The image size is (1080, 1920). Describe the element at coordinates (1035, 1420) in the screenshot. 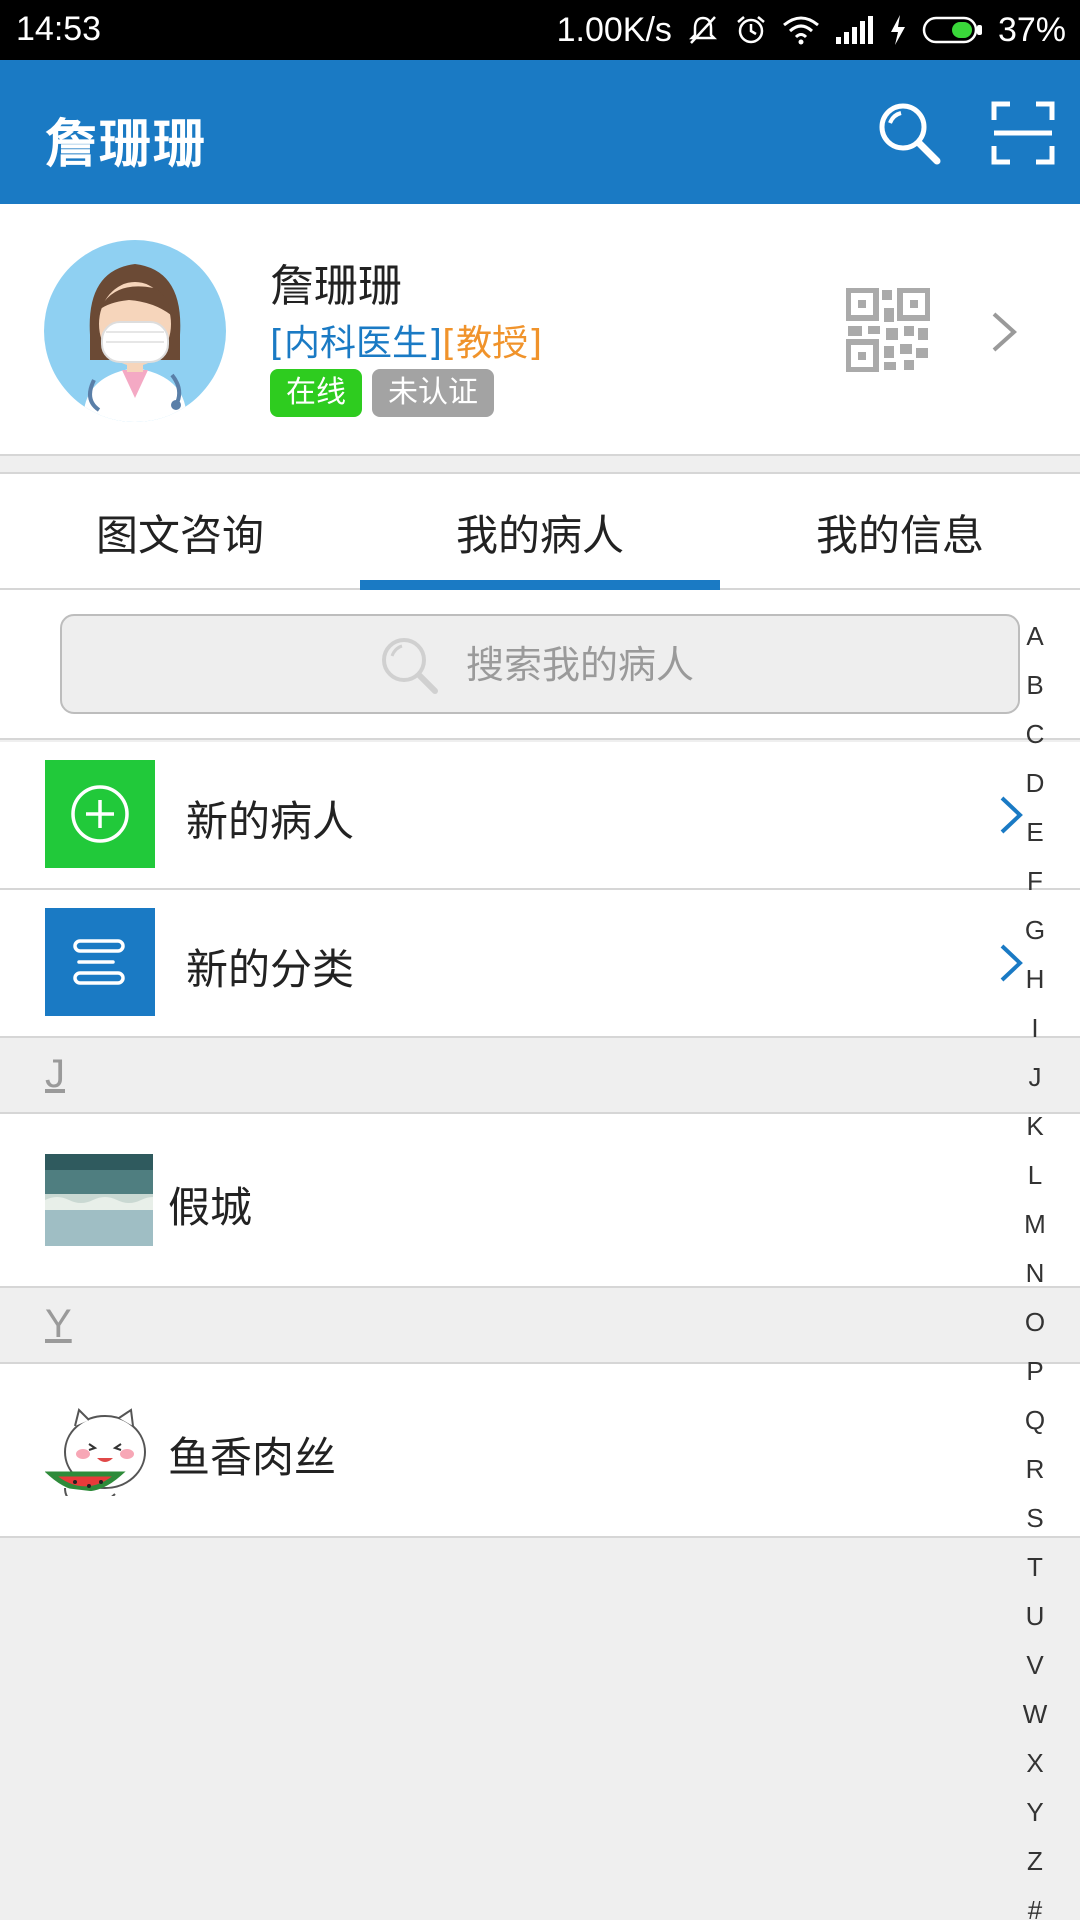

I see `index-letter: Q` at that location.